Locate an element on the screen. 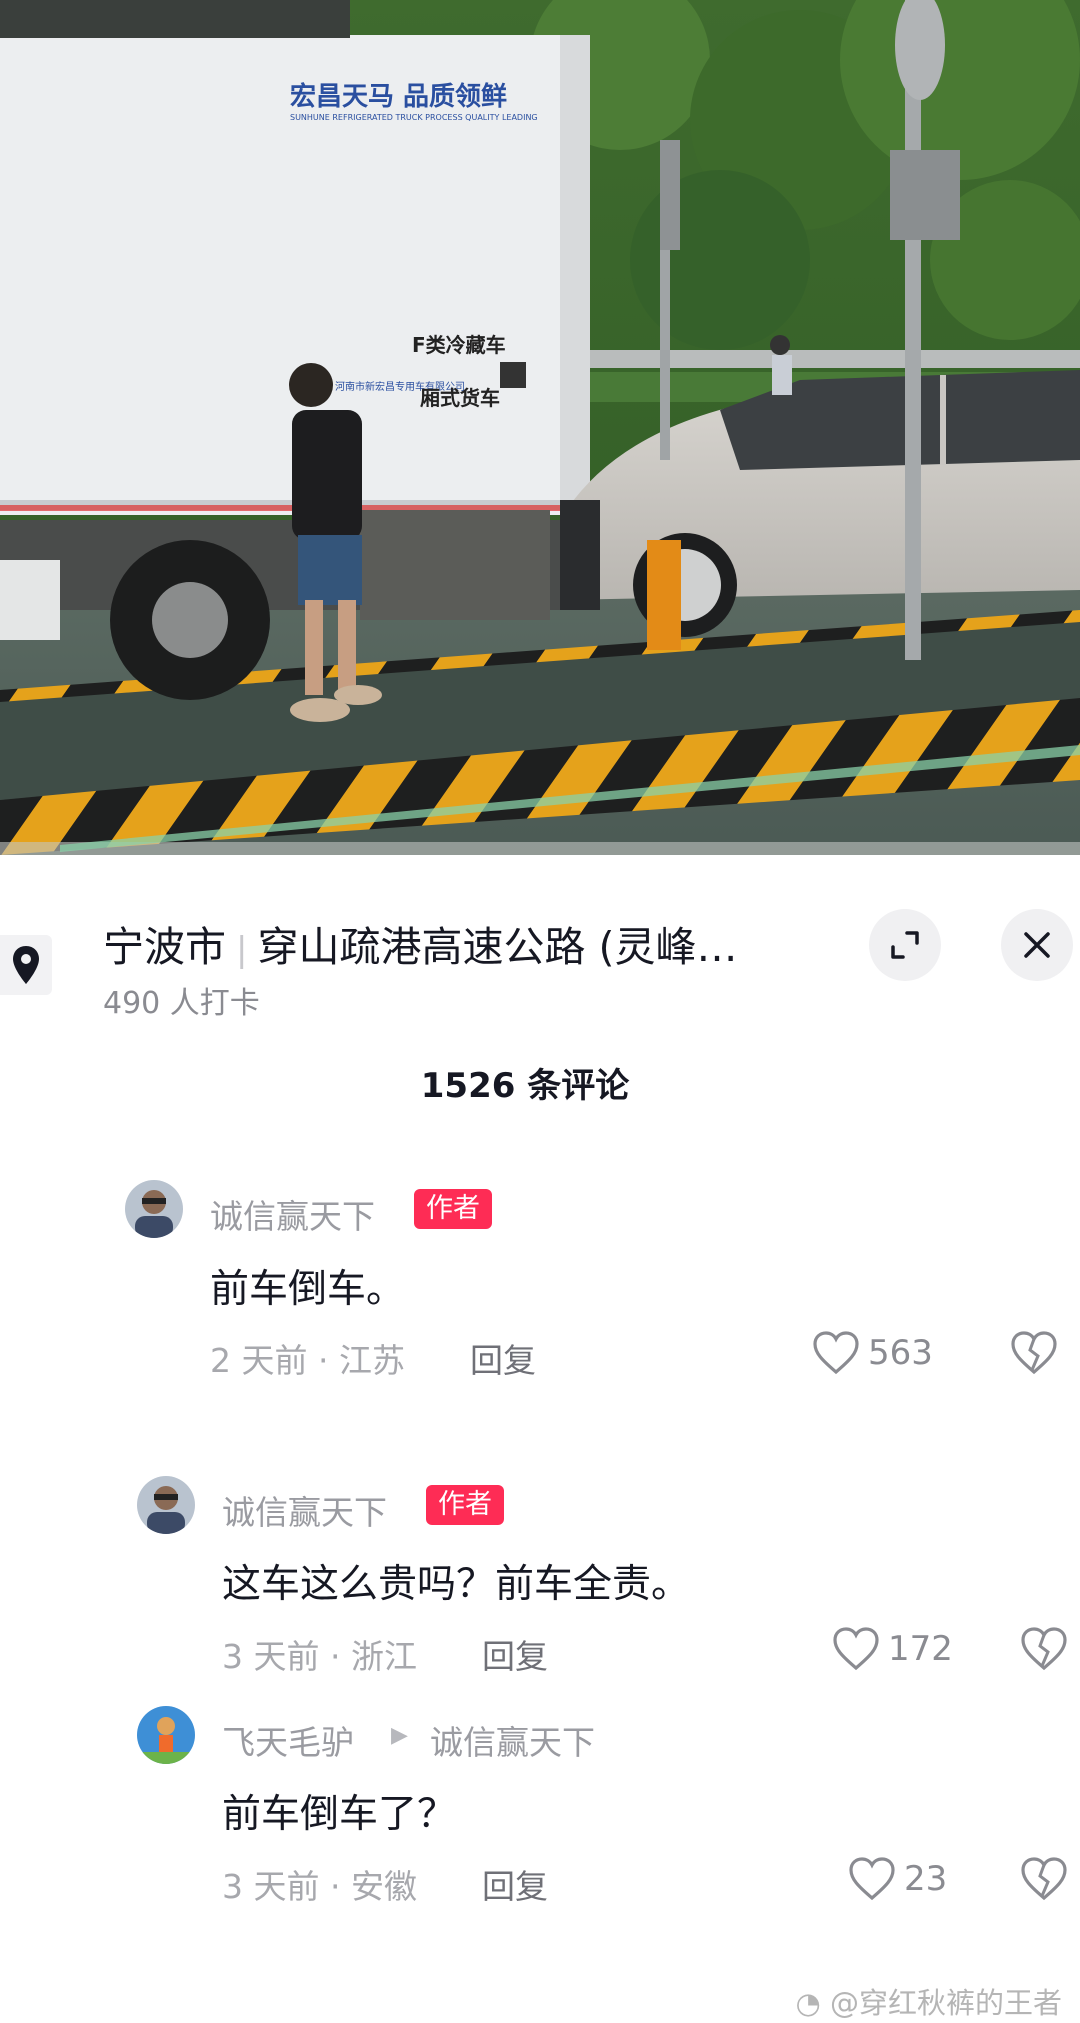  expand-icon is located at coordinates (905, 945).